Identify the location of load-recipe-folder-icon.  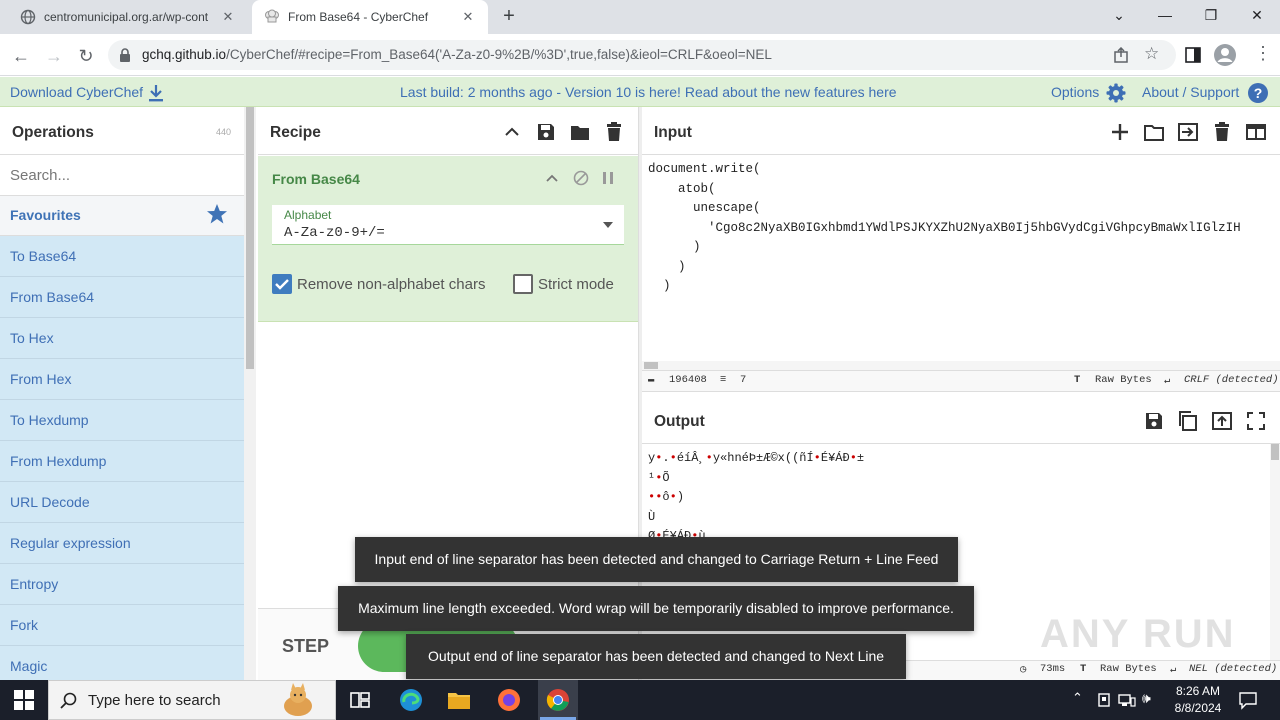
(580, 132).